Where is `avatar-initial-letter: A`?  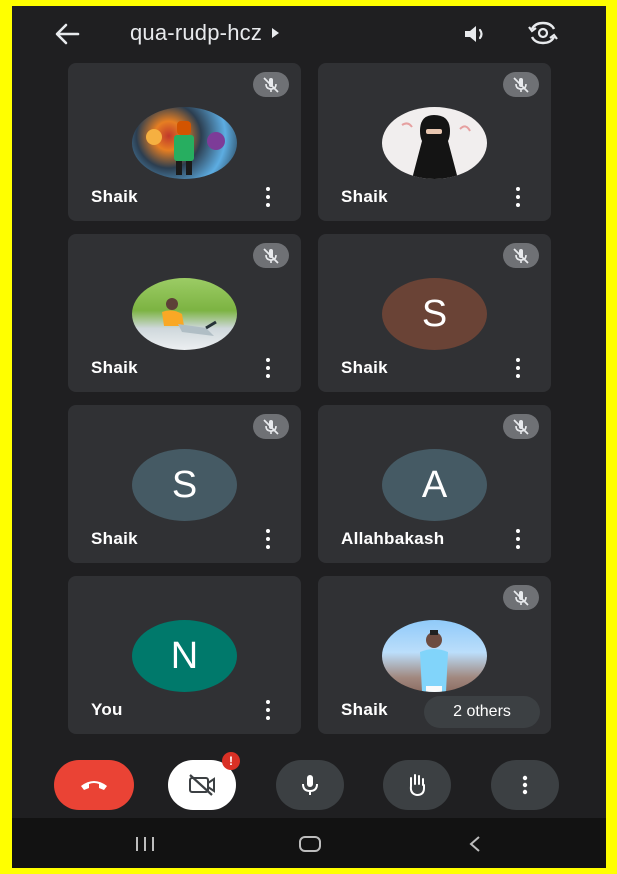 avatar-initial-letter: A is located at coordinates (434, 484).